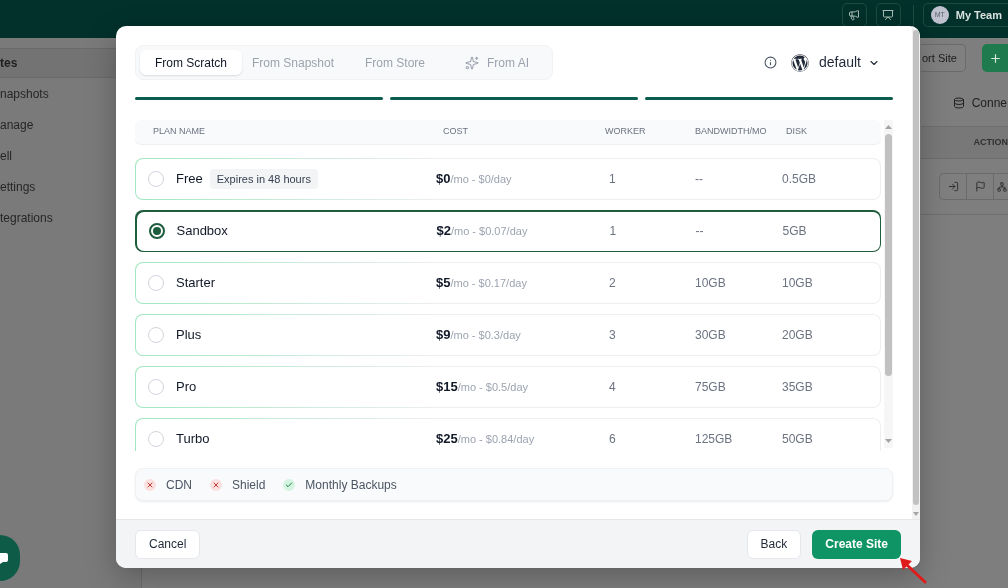  What do you see at coordinates (497, 62) in the screenshot?
I see `tab: From AI` at bounding box center [497, 62].